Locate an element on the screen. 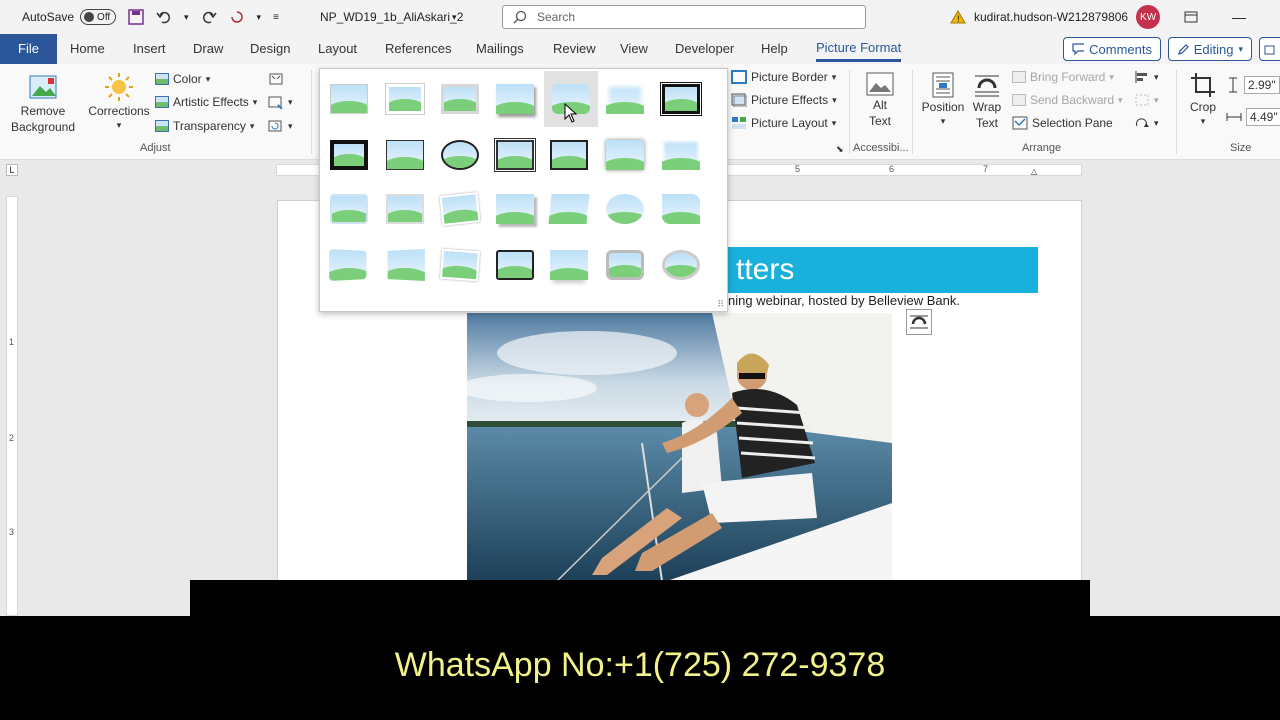 This screenshot has width=1280, height=720. artistic-effects-button: Artistic Effects ▾ is located at coordinates (206, 102).